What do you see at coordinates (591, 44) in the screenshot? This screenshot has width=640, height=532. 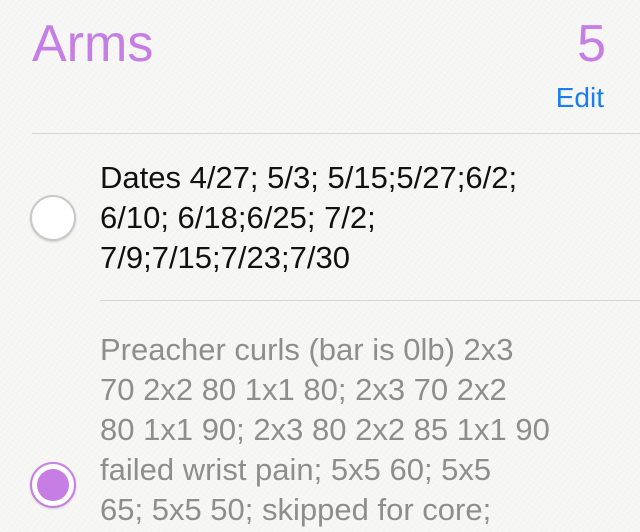 I see `reminder-count: 5` at bounding box center [591, 44].